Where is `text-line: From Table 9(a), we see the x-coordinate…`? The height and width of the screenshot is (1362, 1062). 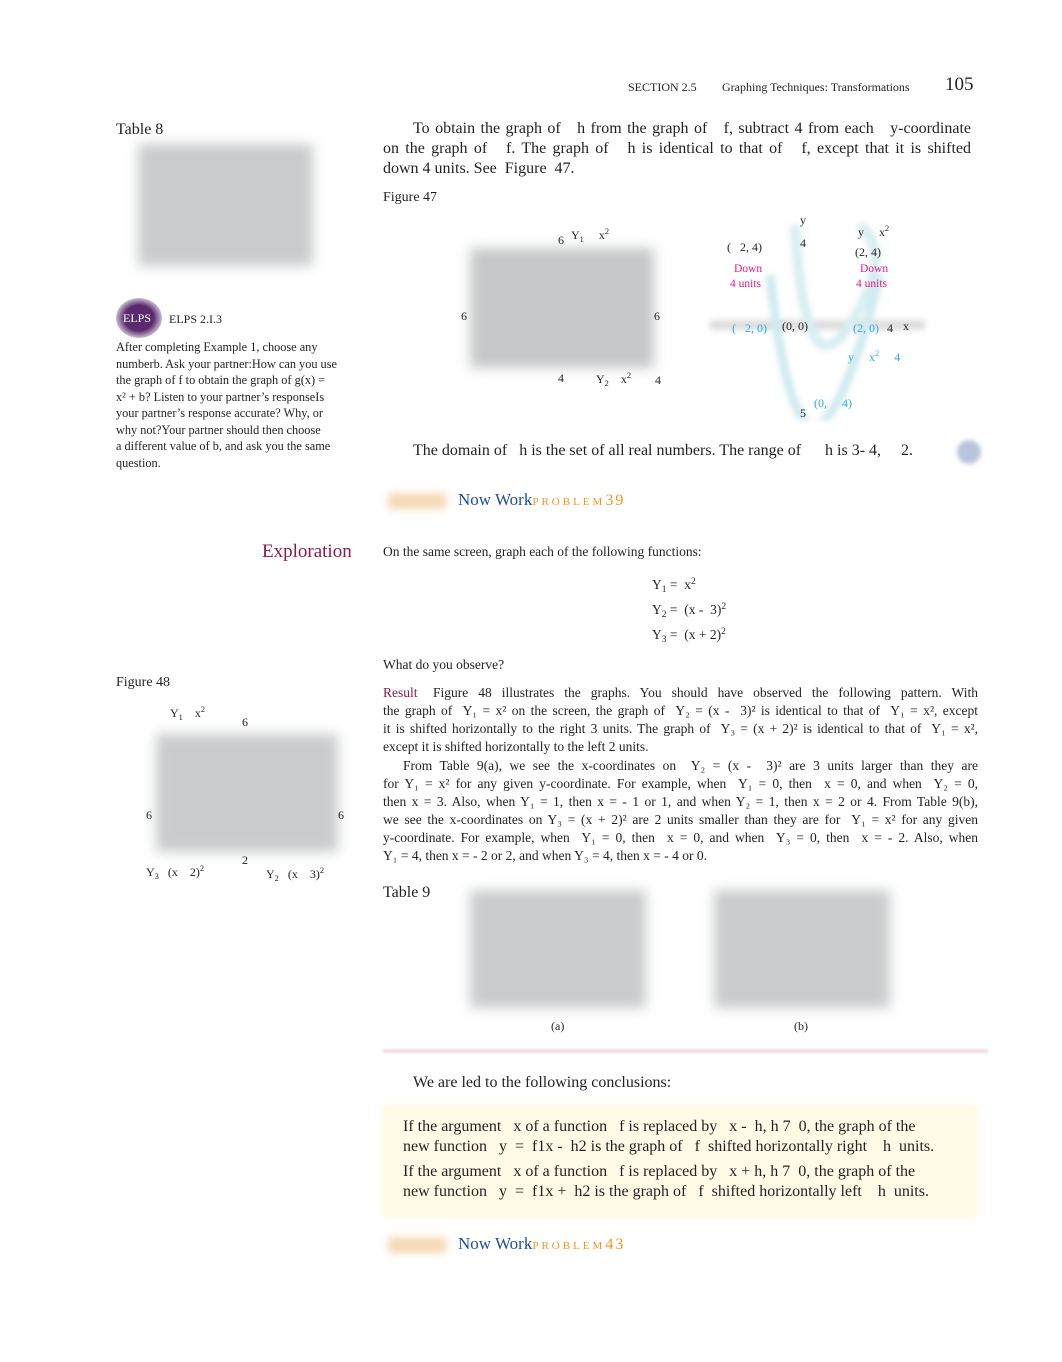
text-line: From Table 9(a), we see the x-coordinate… is located at coordinates (690, 765).